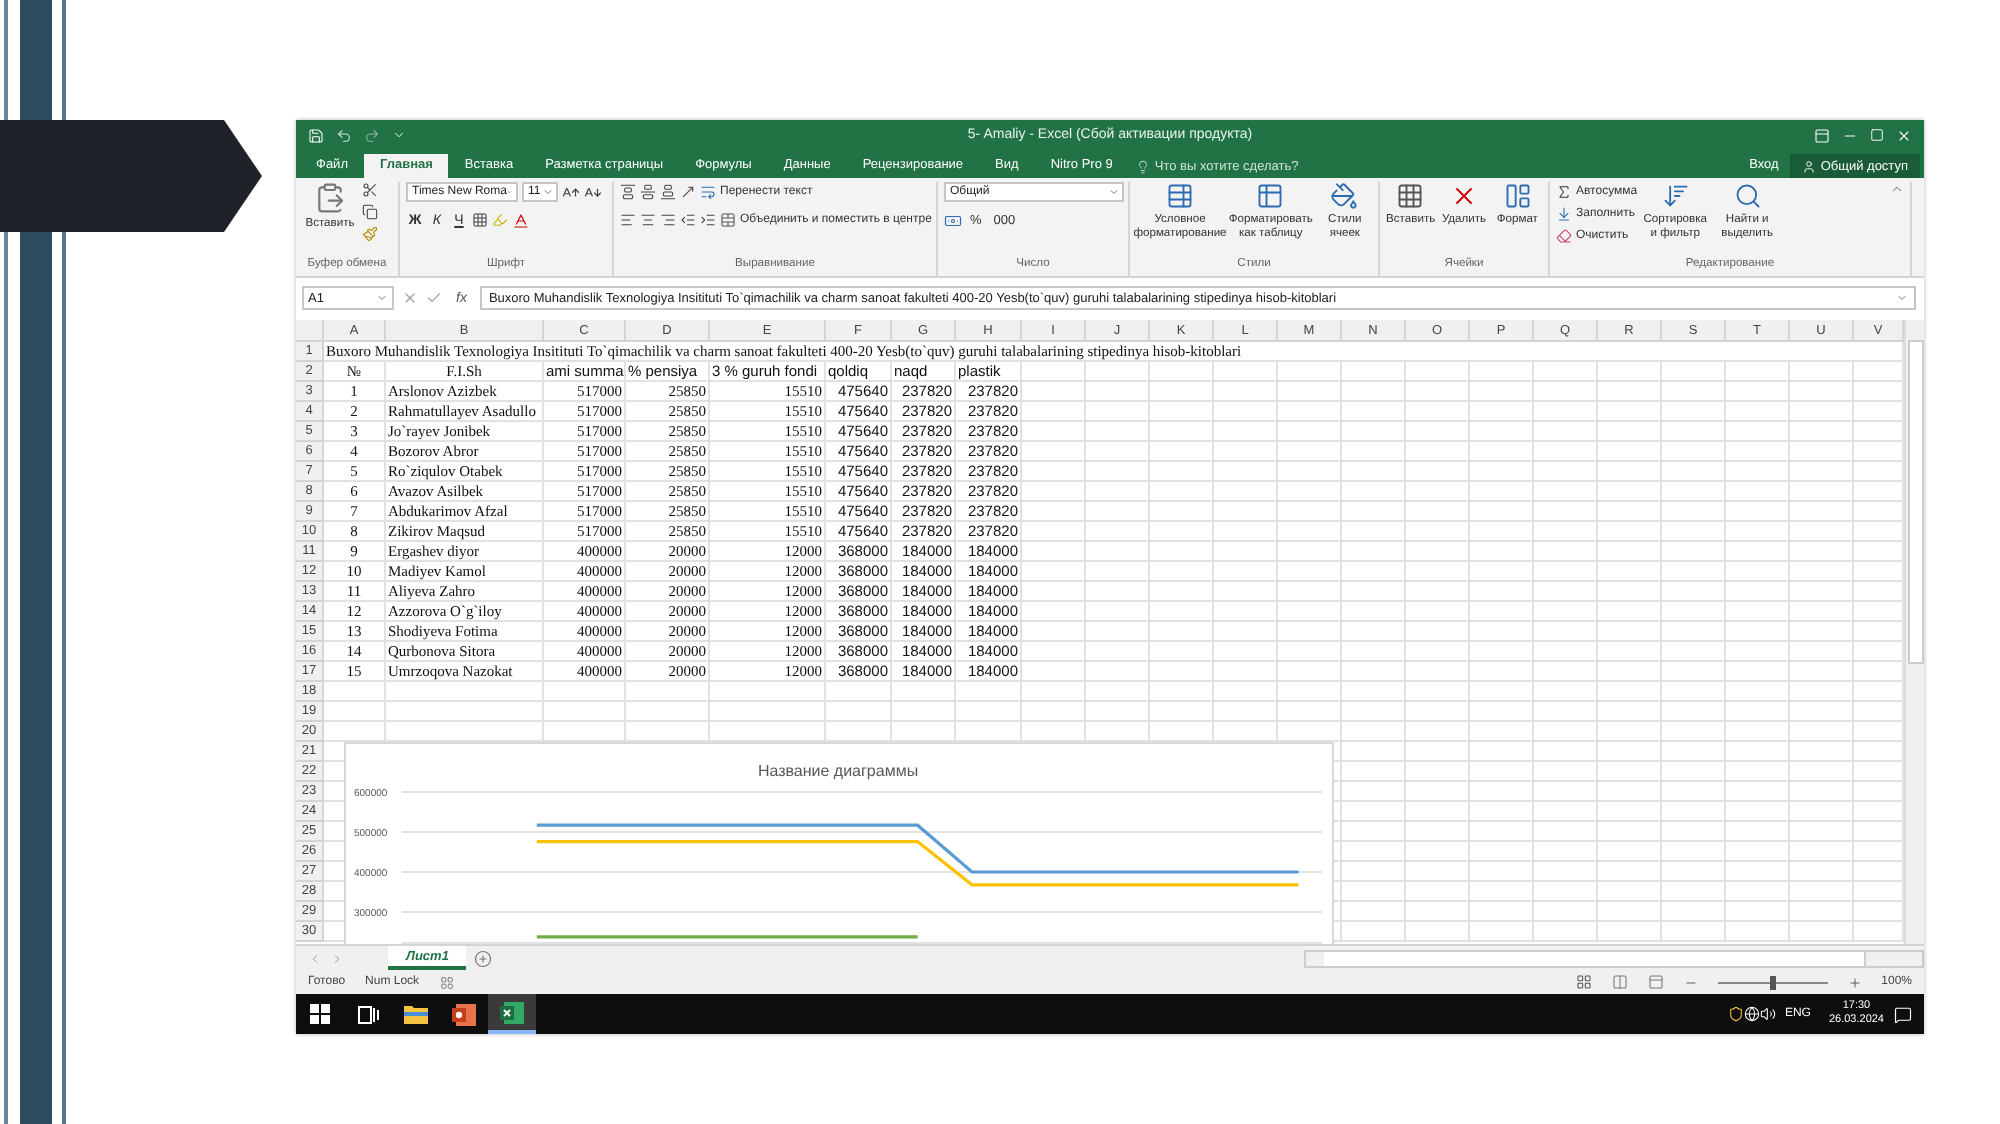  What do you see at coordinates (648, 220) in the screenshot?
I see `align-center-icon` at bounding box center [648, 220].